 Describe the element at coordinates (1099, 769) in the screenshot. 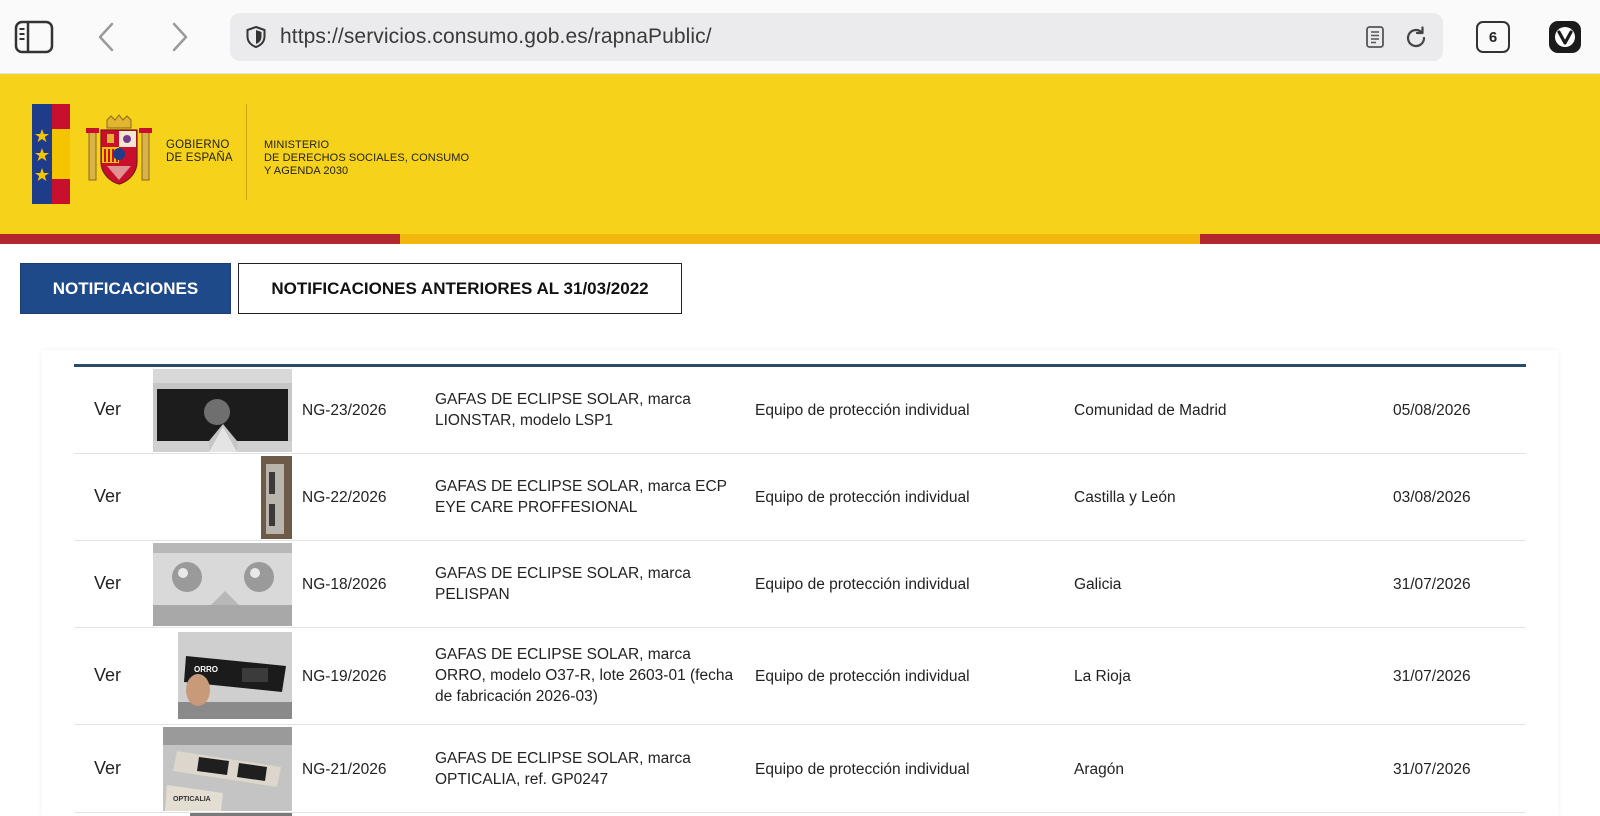

I see `region: Aragón` at that location.